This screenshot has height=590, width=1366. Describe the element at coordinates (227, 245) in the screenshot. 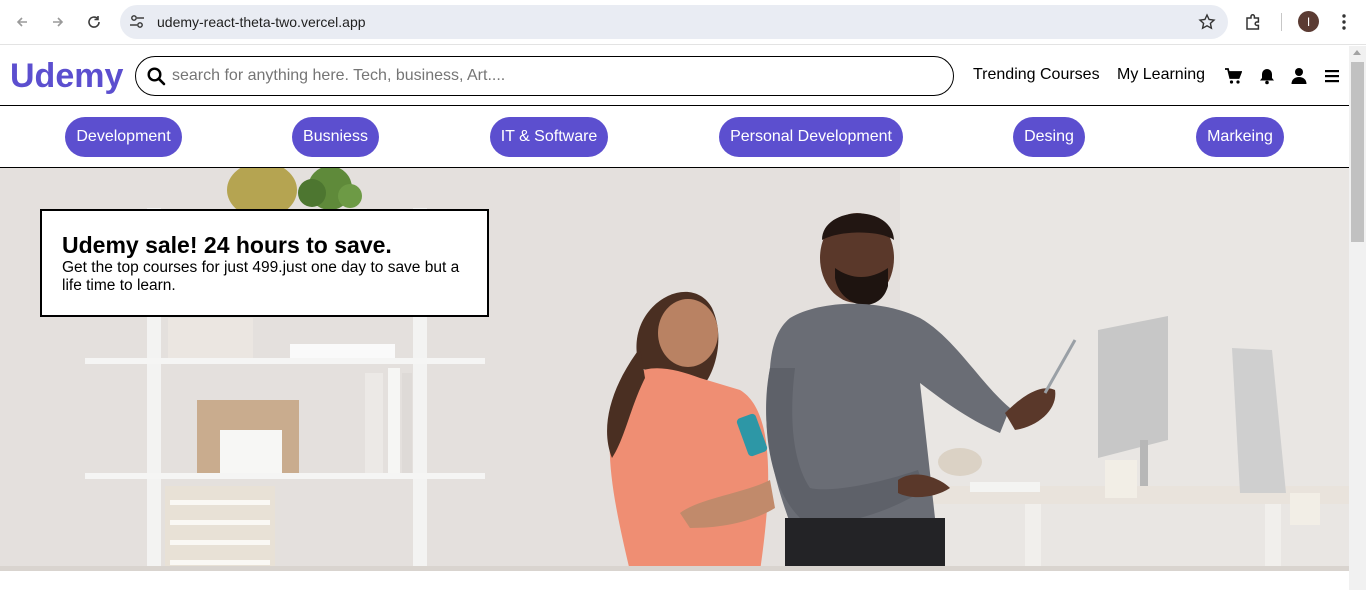

I see `promo-title: Udemy sale! 24 hours to save.` at that location.